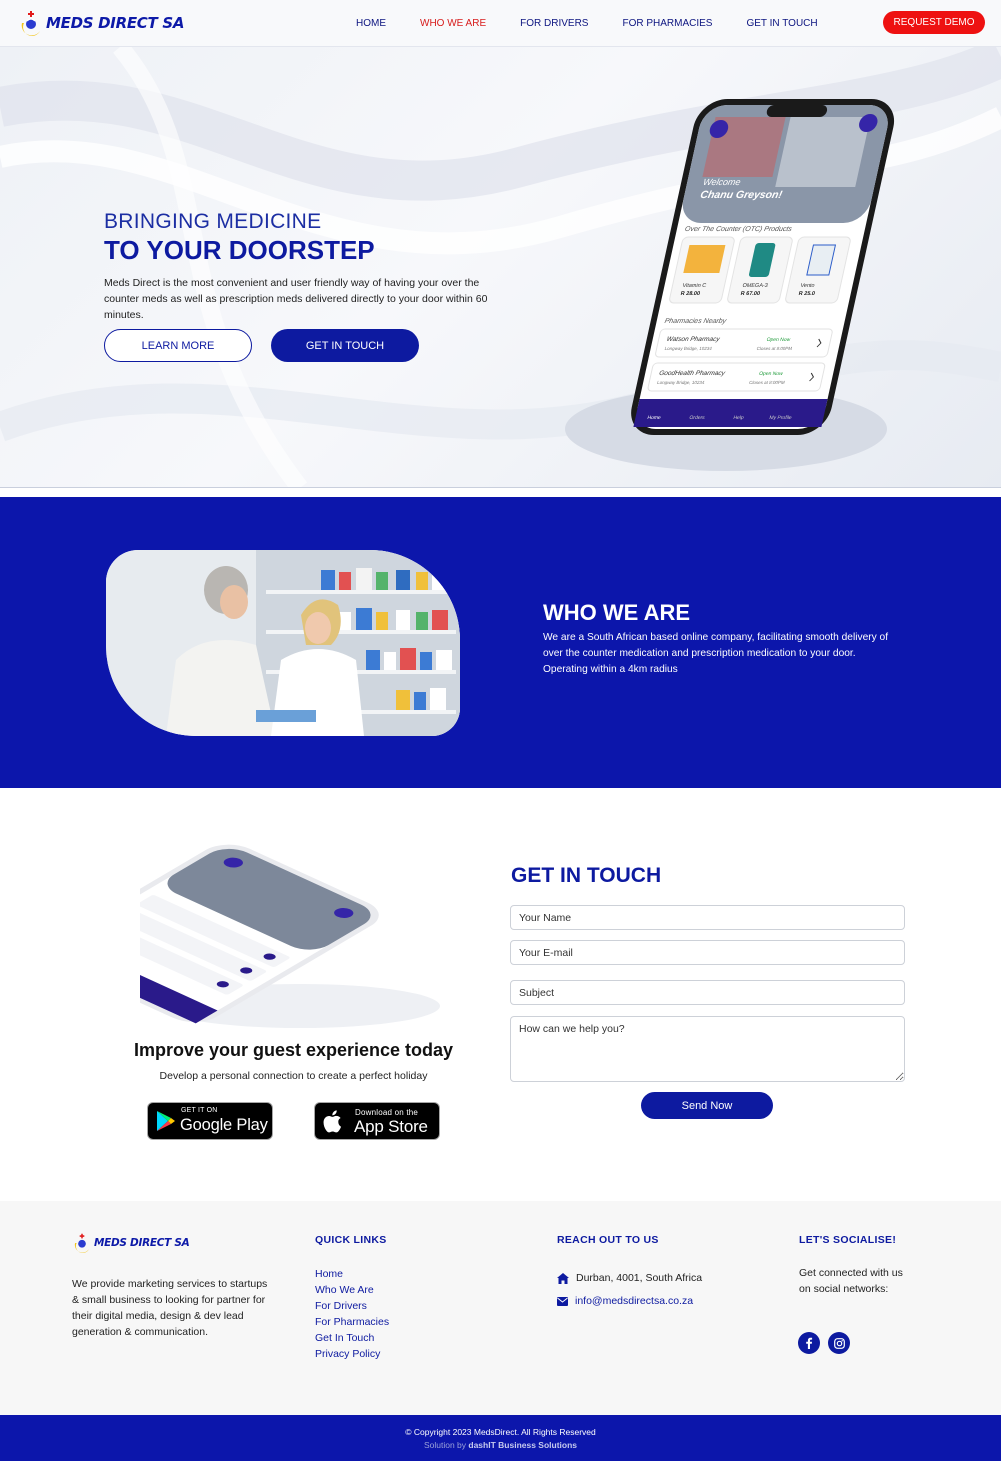  I want to click on footer-brand-name: MEDS DIRECT SA, so click(142, 1243).